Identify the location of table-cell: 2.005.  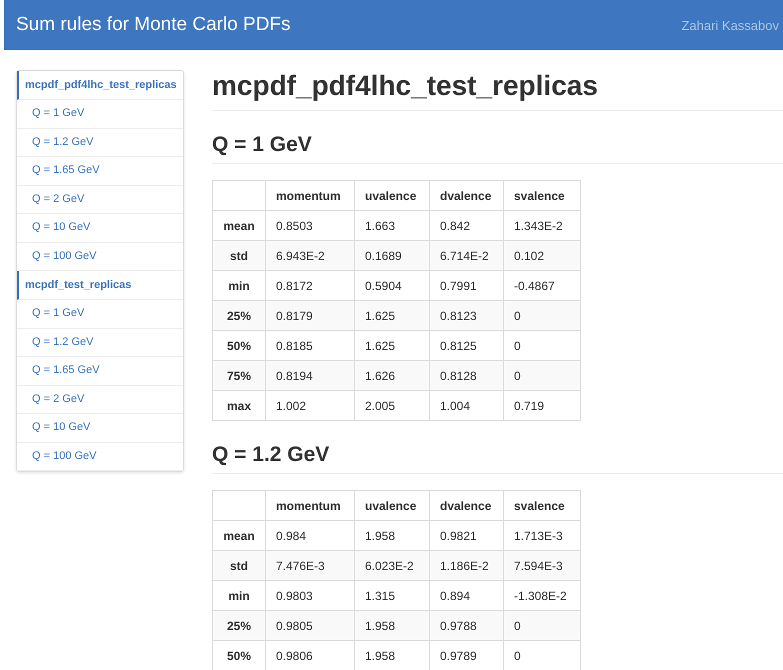
(392, 405).